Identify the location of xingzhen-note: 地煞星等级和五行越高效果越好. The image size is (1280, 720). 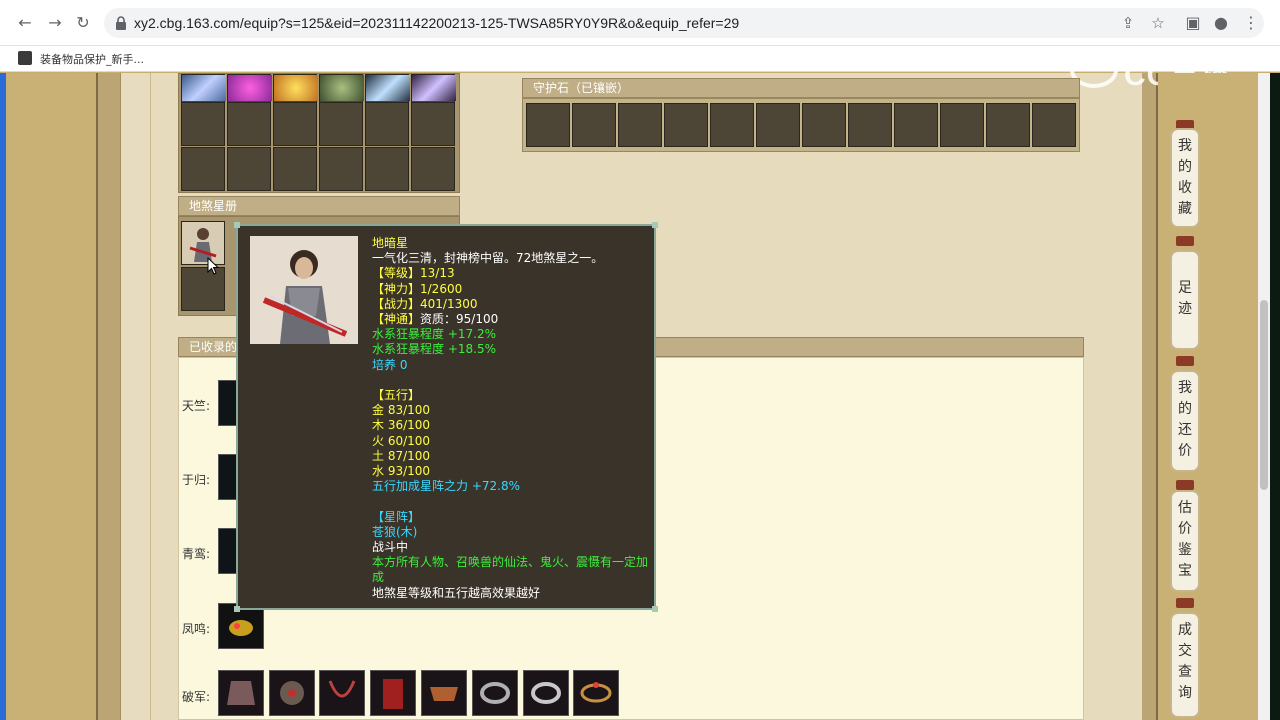
(456, 592).